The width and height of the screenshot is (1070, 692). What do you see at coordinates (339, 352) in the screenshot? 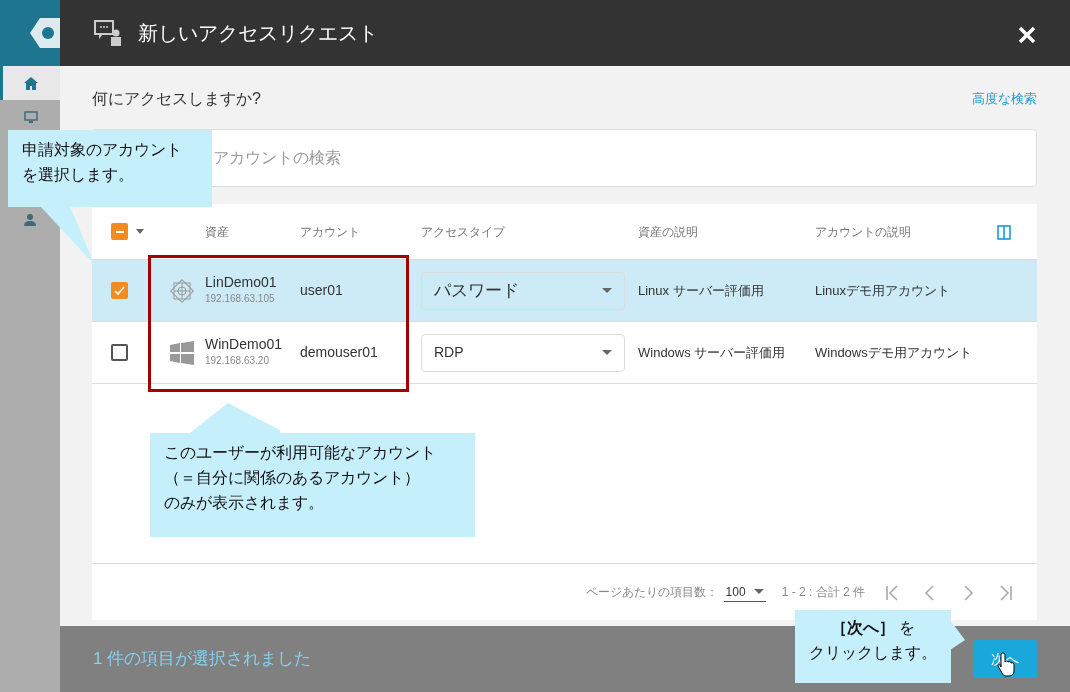
I see `account-name: demouser01` at bounding box center [339, 352].